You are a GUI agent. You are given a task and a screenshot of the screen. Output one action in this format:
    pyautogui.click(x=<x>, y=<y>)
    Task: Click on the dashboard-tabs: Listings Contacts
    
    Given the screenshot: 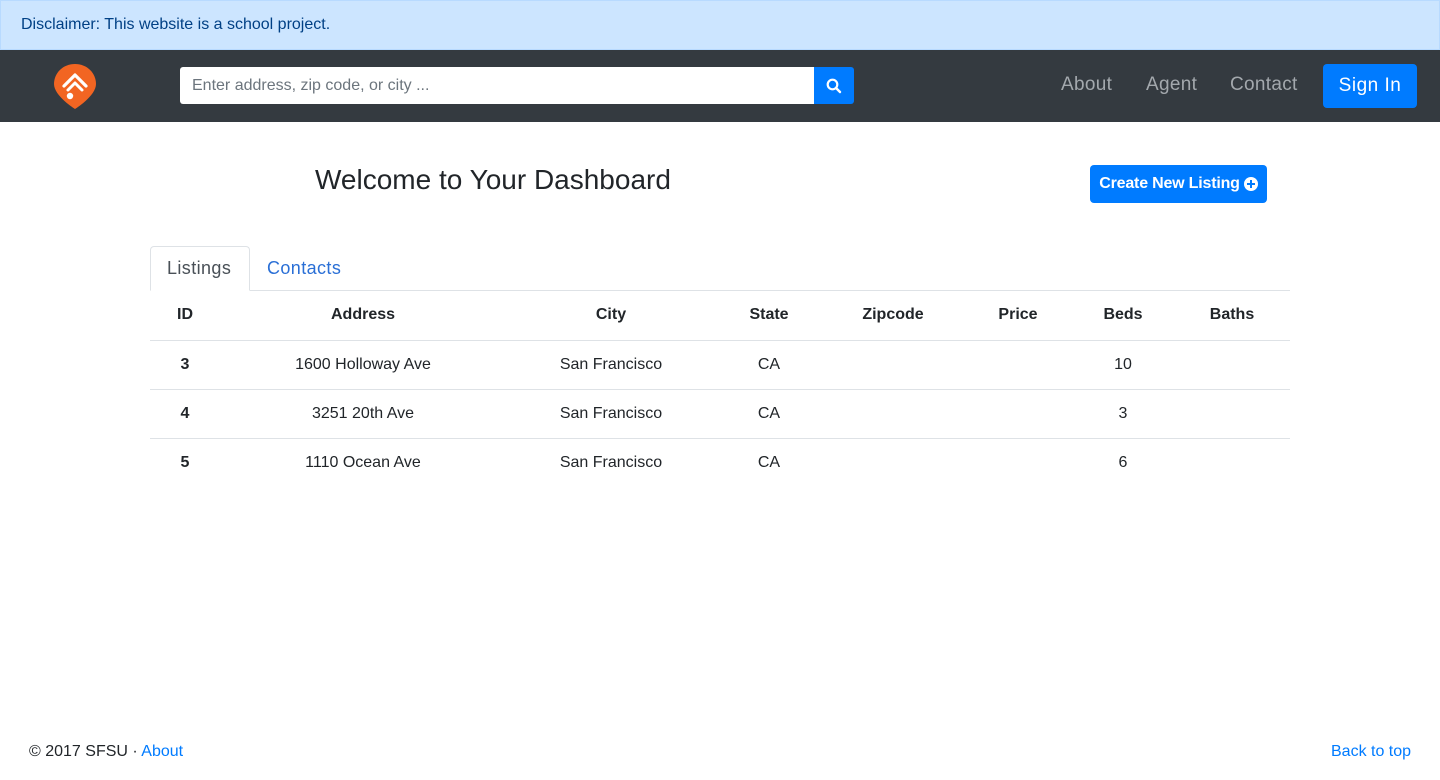 What is the action you would take?
    pyautogui.click(x=720, y=268)
    